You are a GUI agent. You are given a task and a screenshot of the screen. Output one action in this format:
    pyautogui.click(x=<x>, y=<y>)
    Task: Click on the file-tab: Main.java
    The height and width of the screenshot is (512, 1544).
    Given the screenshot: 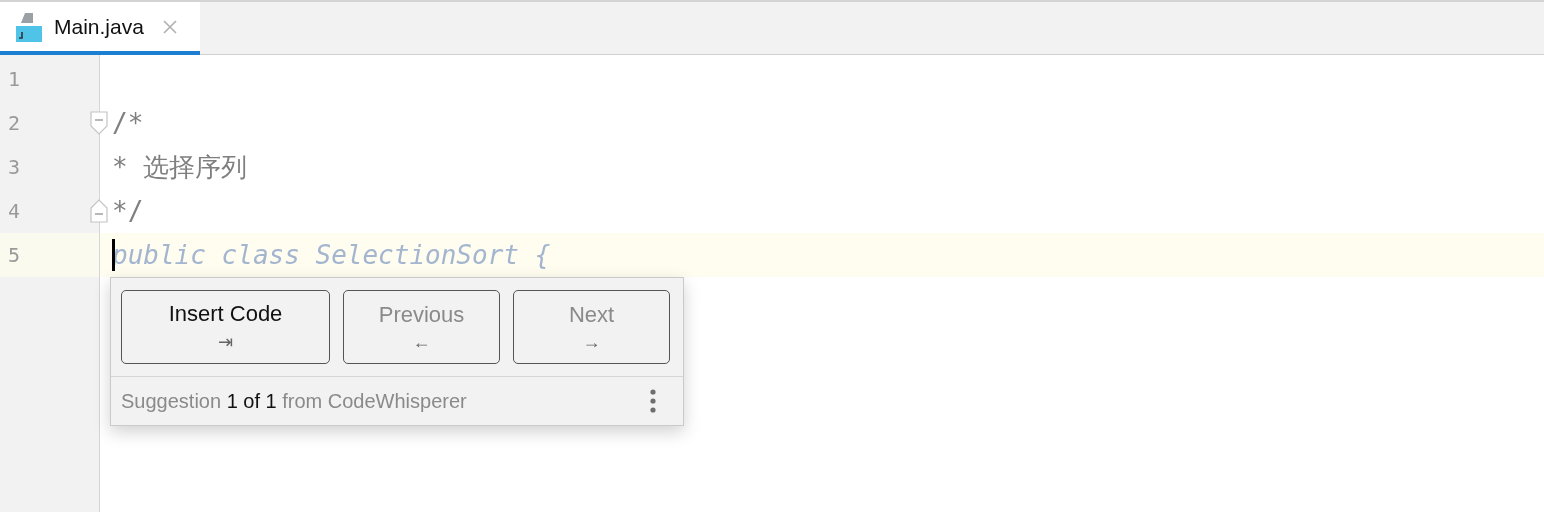 What is the action you would take?
    pyautogui.click(x=100, y=28)
    